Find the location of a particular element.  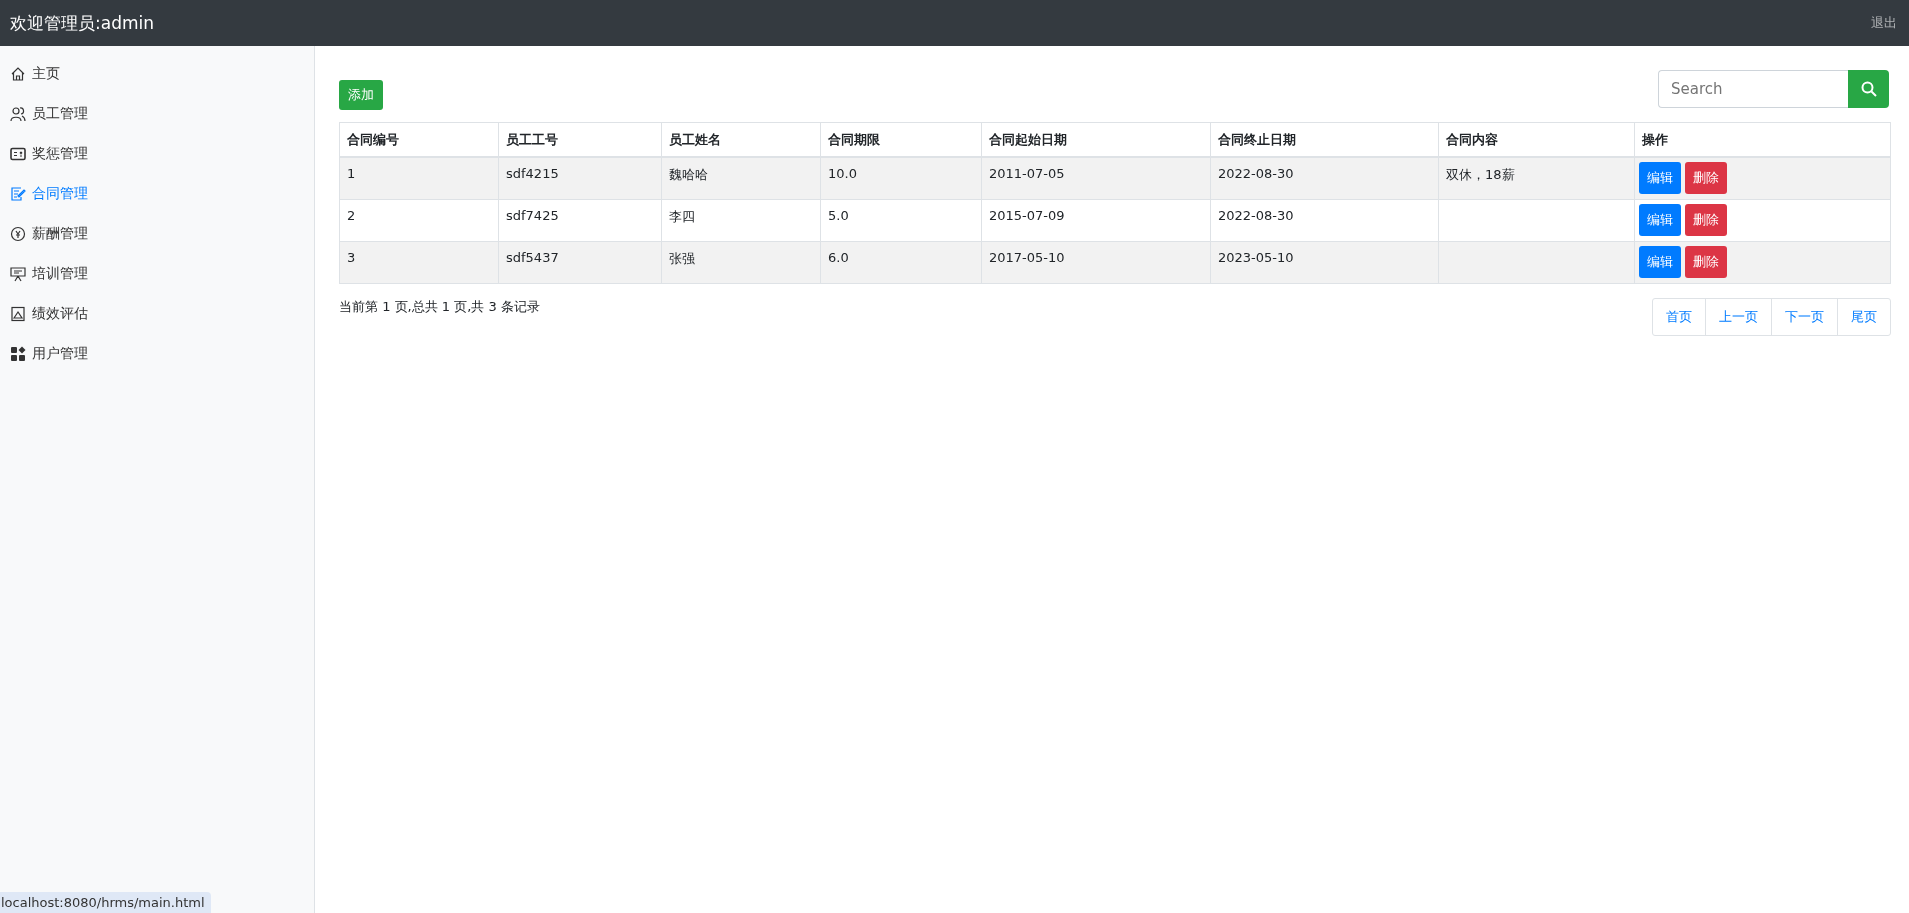

search-button is located at coordinates (1868, 89).